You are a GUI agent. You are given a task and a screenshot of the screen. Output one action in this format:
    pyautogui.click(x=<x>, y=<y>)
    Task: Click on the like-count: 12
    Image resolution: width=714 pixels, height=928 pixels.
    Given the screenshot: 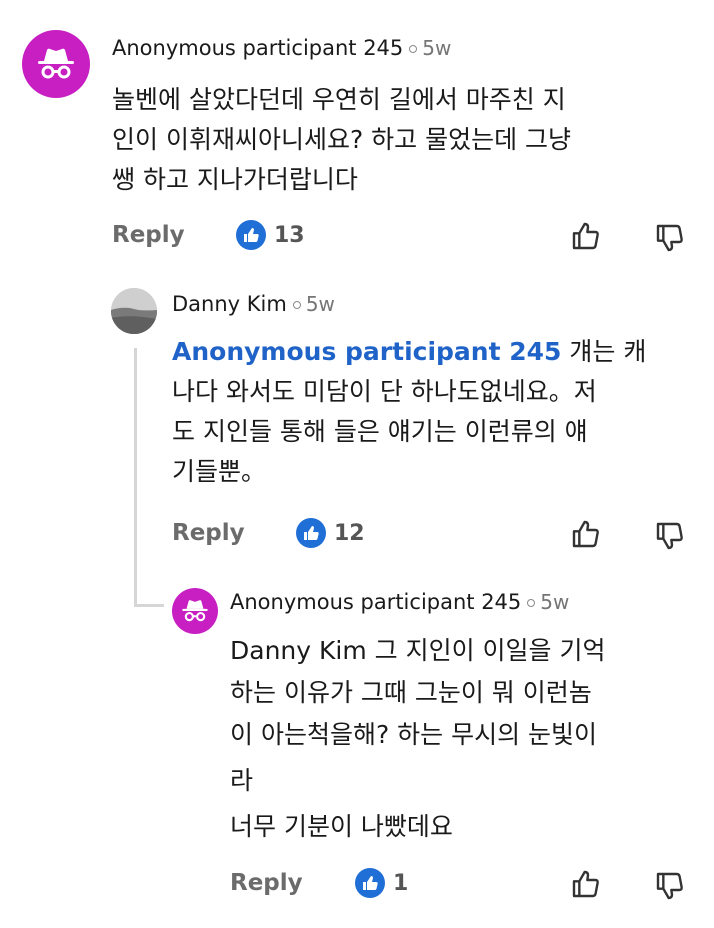 What is the action you would take?
    pyautogui.click(x=330, y=533)
    